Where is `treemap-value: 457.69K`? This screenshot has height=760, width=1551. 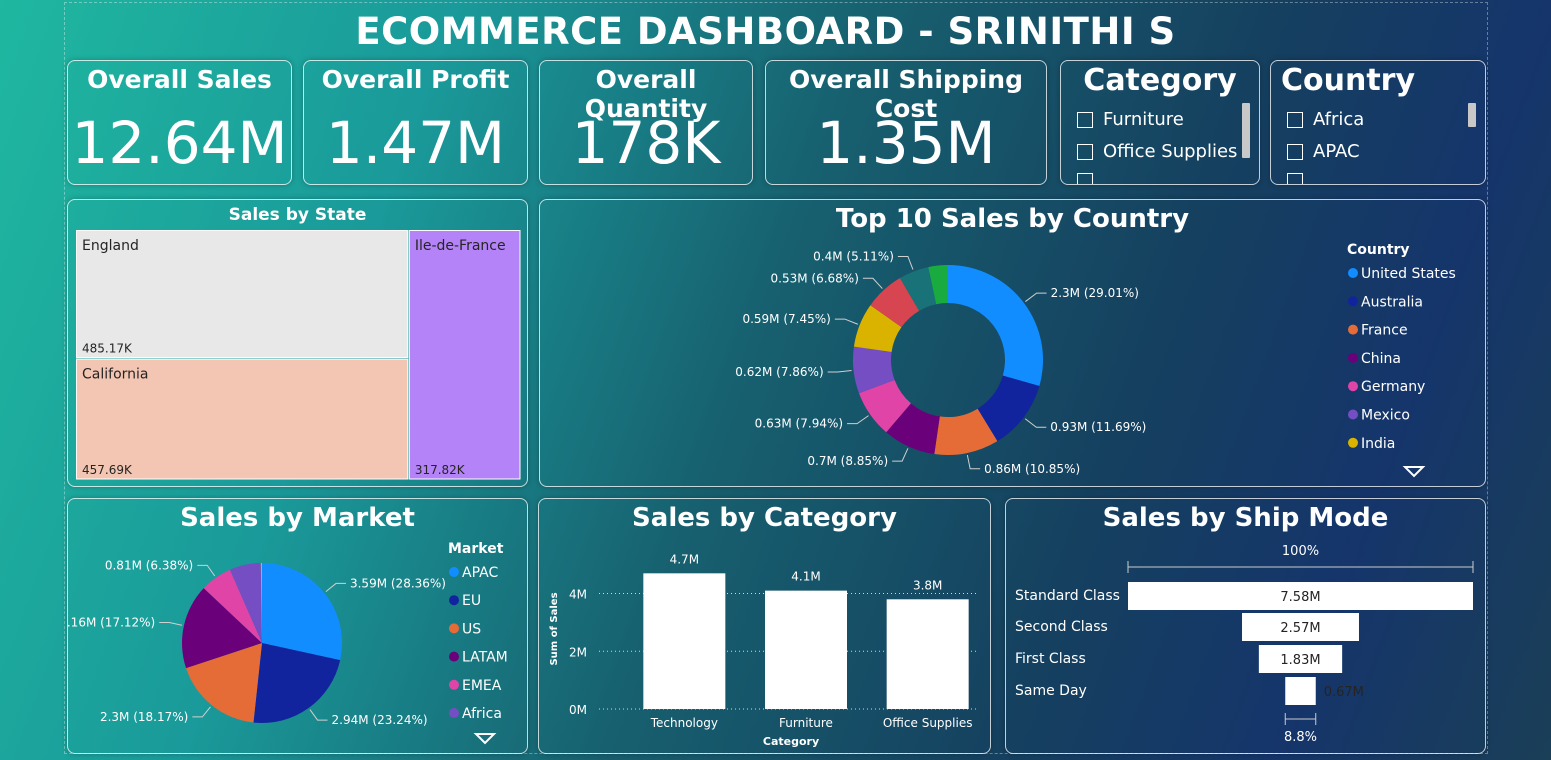 treemap-value: 457.69K is located at coordinates (107, 470).